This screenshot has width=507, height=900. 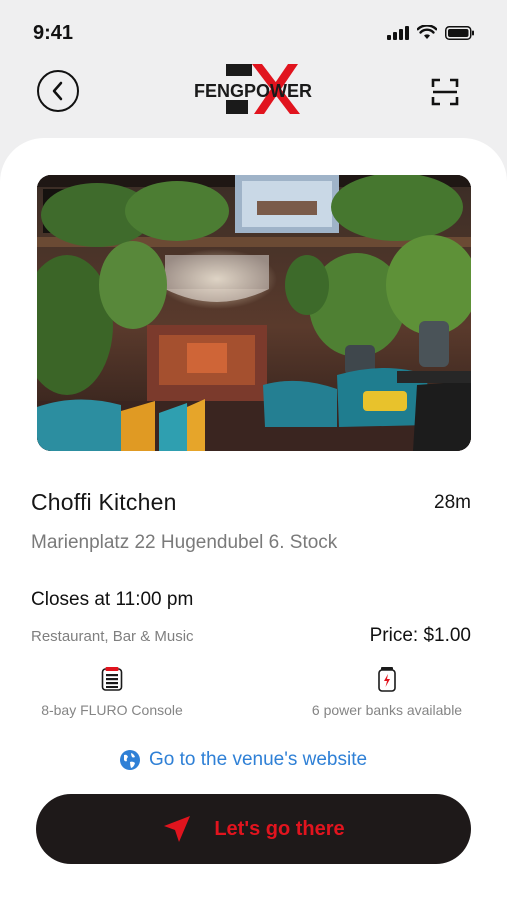 I want to click on lets-go-label: Let's go there, so click(x=279, y=828).